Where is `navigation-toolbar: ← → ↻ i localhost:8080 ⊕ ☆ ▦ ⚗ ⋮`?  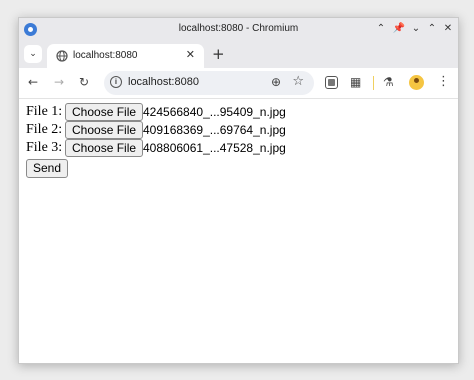
navigation-toolbar: ← → ↻ i localhost:8080 ⊕ ☆ ▦ ⚗ ⋮ is located at coordinates (238, 83).